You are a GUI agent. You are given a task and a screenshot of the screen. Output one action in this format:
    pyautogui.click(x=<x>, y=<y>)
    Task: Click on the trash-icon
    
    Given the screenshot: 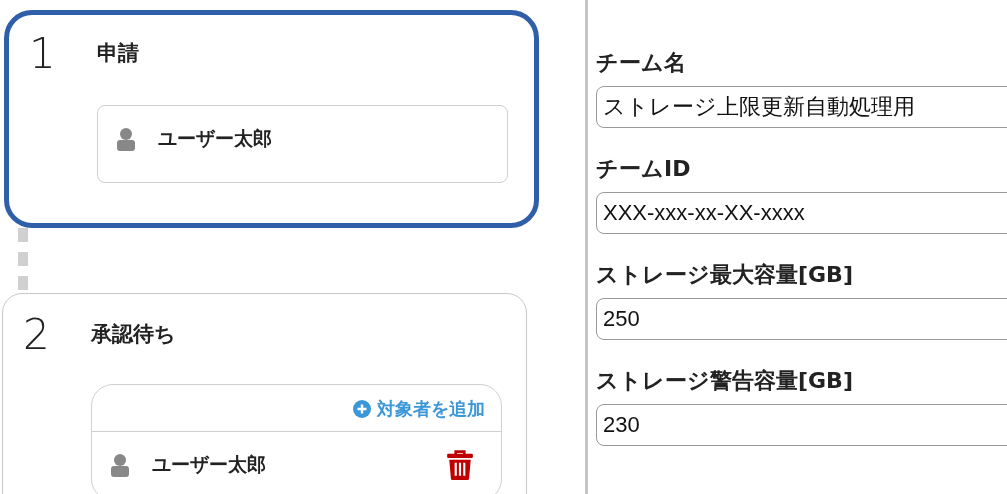 What is the action you would take?
    pyautogui.click(x=460, y=465)
    